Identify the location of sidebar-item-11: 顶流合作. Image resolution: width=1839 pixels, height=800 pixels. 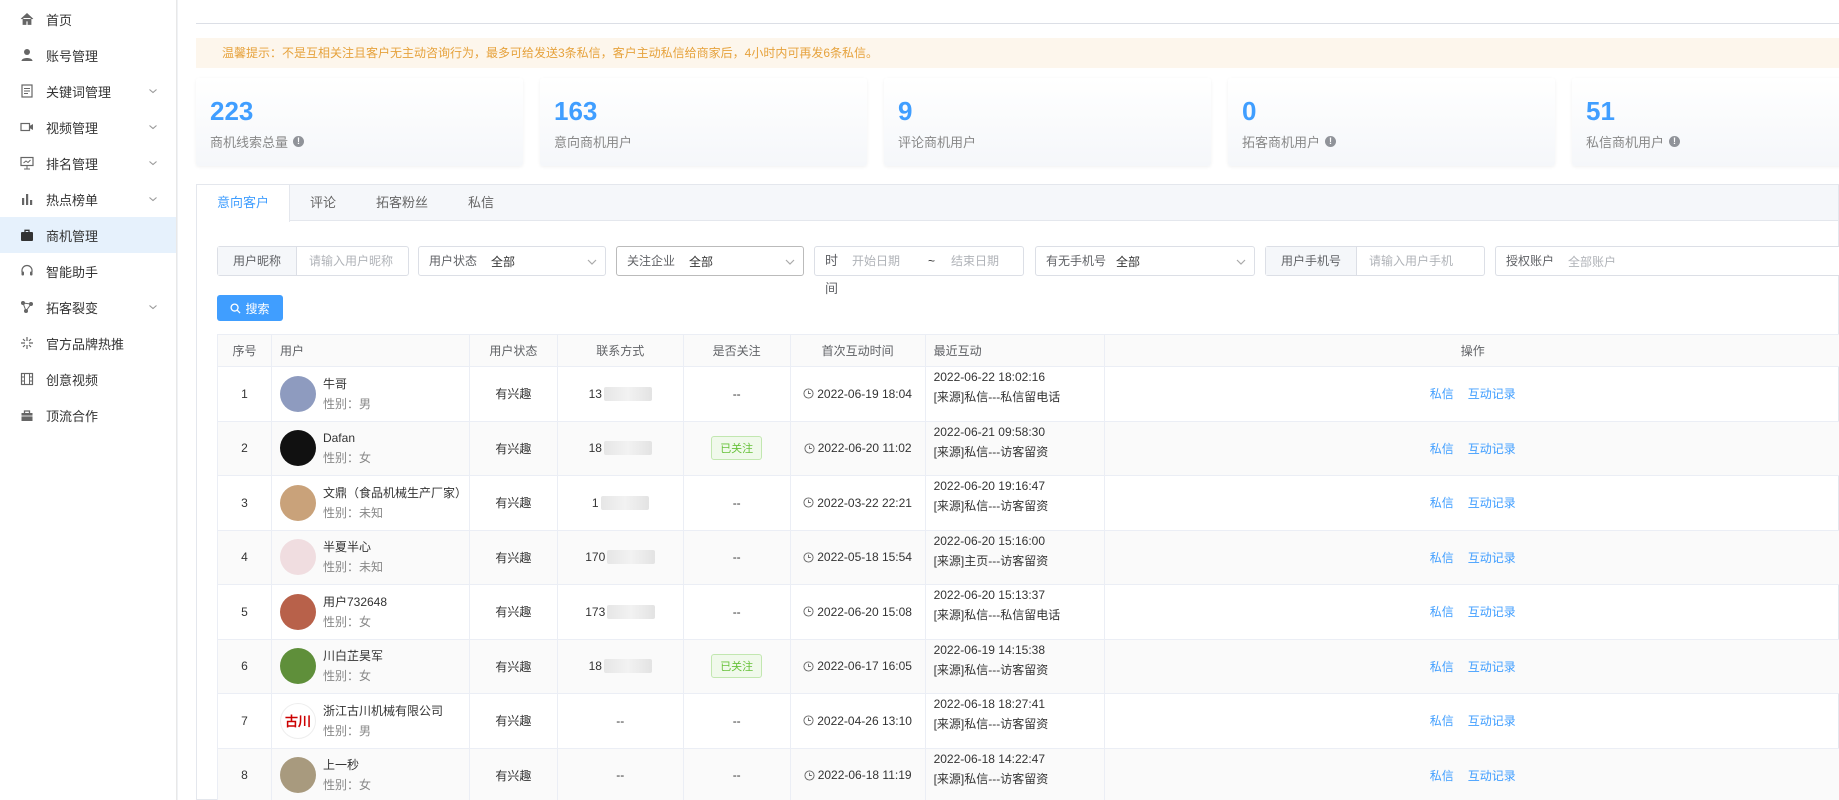
(88, 415).